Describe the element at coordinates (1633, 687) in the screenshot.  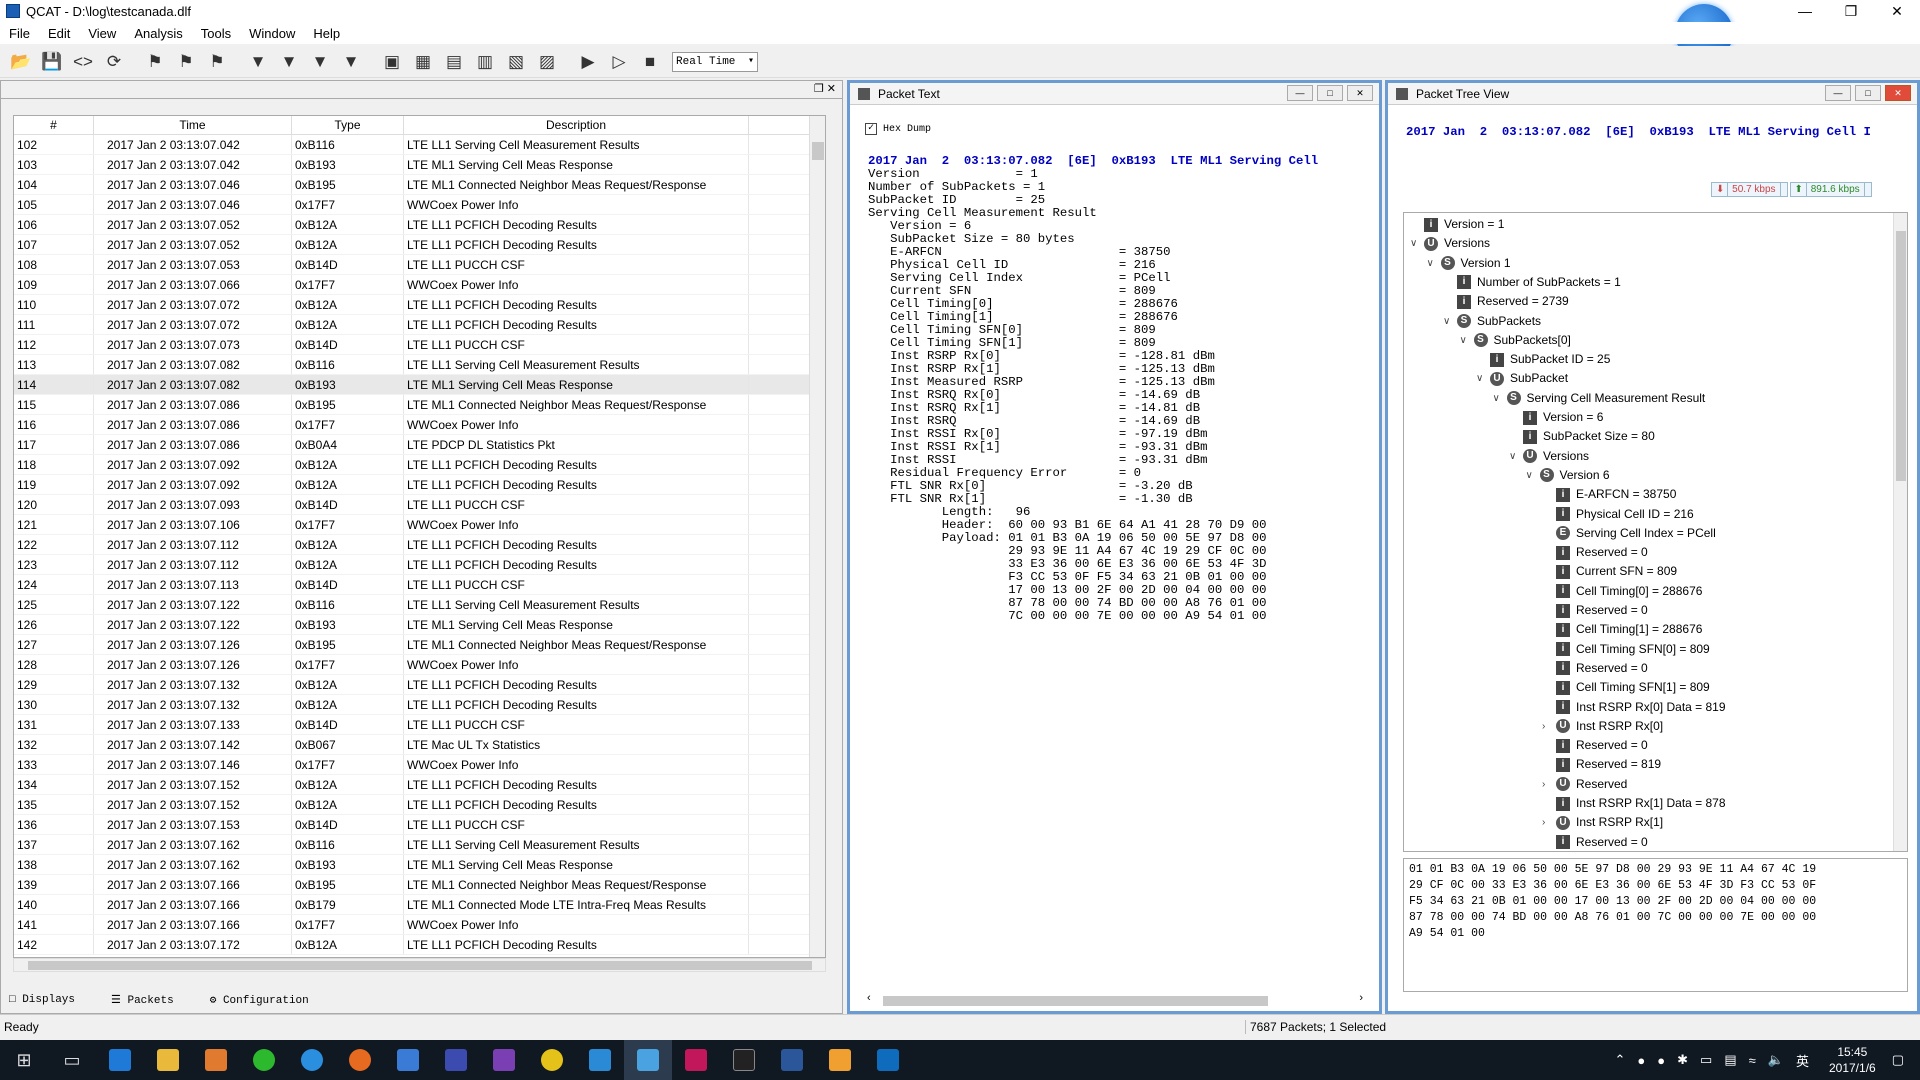
I see `tree-node: i Cell Timing SFN[1] = 809` at that location.